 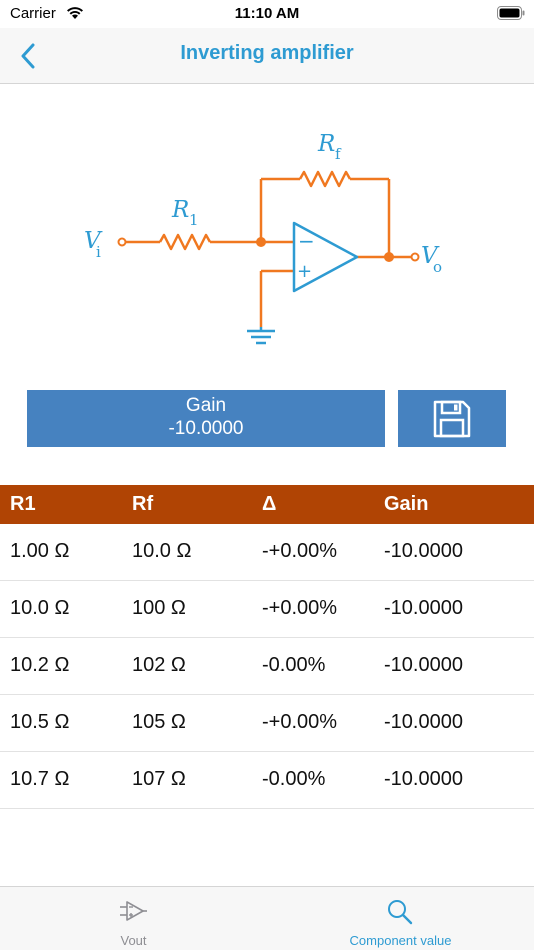 What do you see at coordinates (206, 405) in the screenshot?
I see `gain-label: Gain` at bounding box center [206, 405].